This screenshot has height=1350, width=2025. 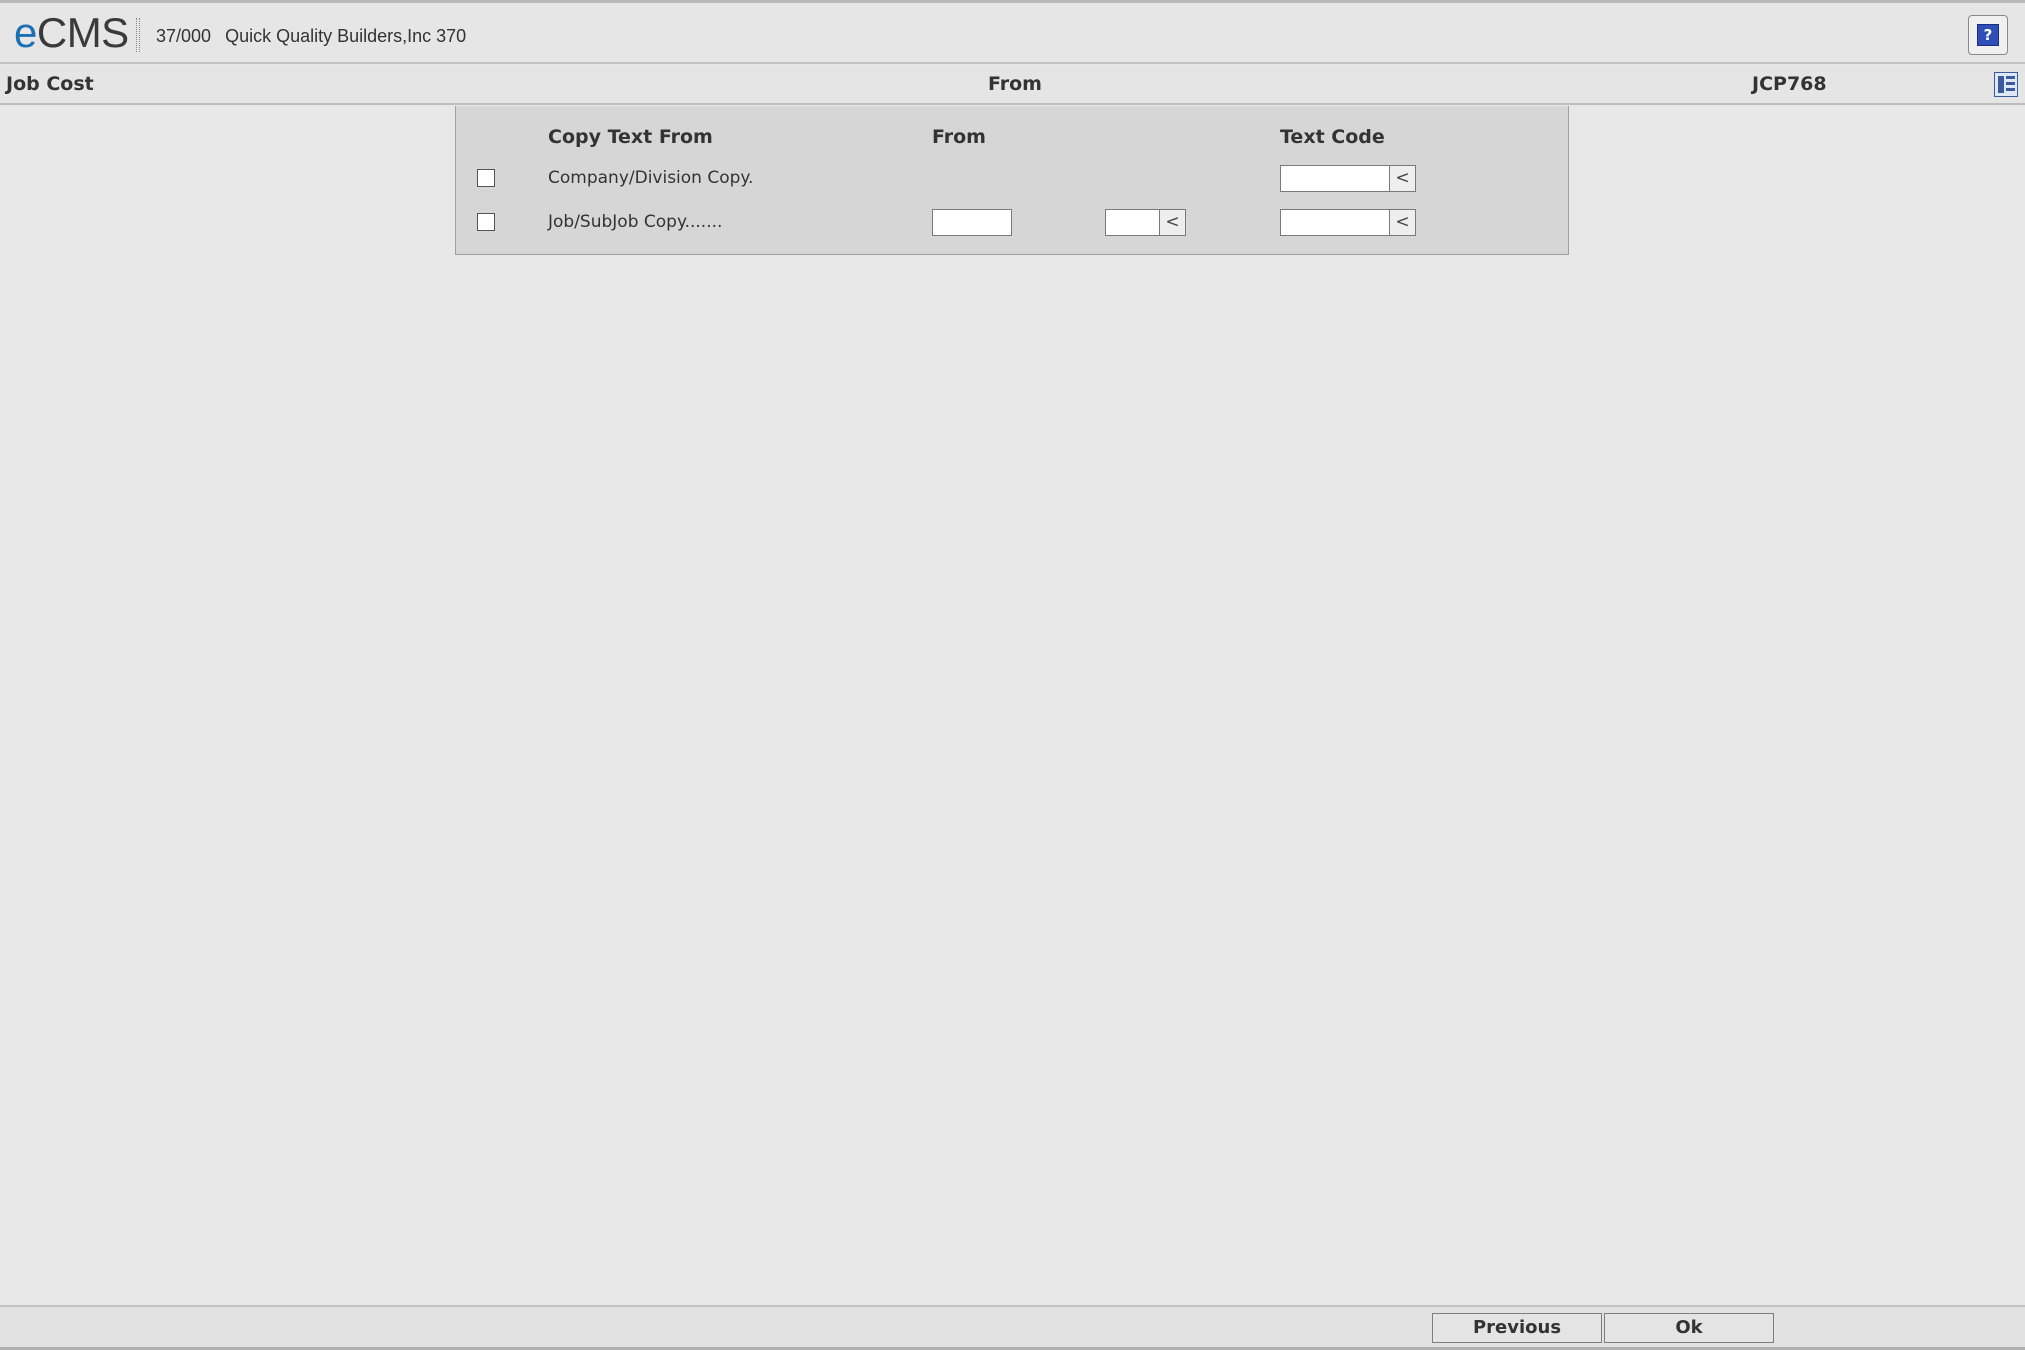 I want to click on ecms-logo: eCMS, so click(x=71, y=33).